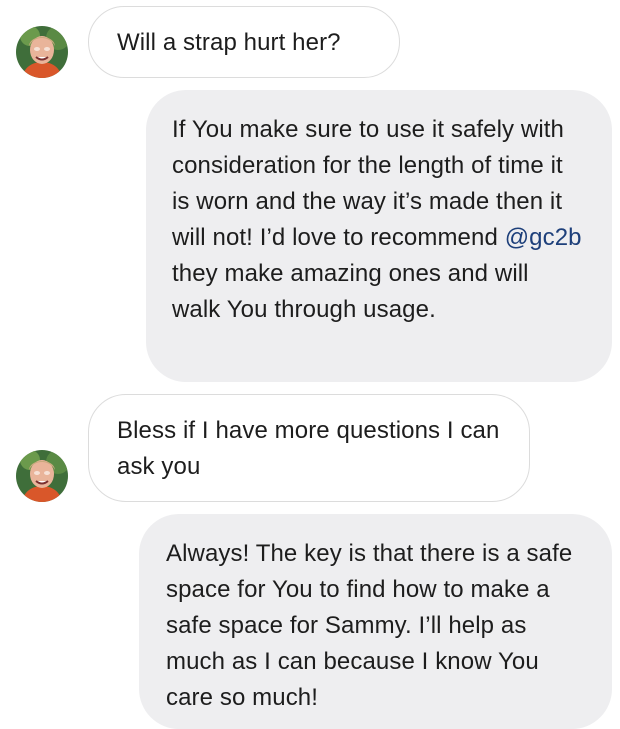  I want to click on incoming-message: Will a strap hurt her?, so click(244, 42).